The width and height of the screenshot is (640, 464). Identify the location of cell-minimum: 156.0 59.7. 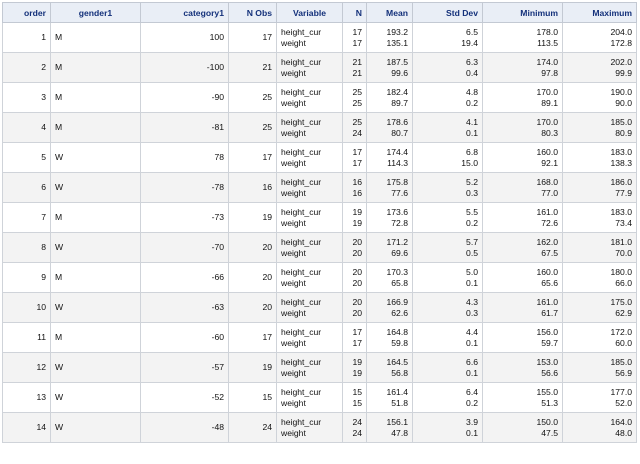
(522, 337).